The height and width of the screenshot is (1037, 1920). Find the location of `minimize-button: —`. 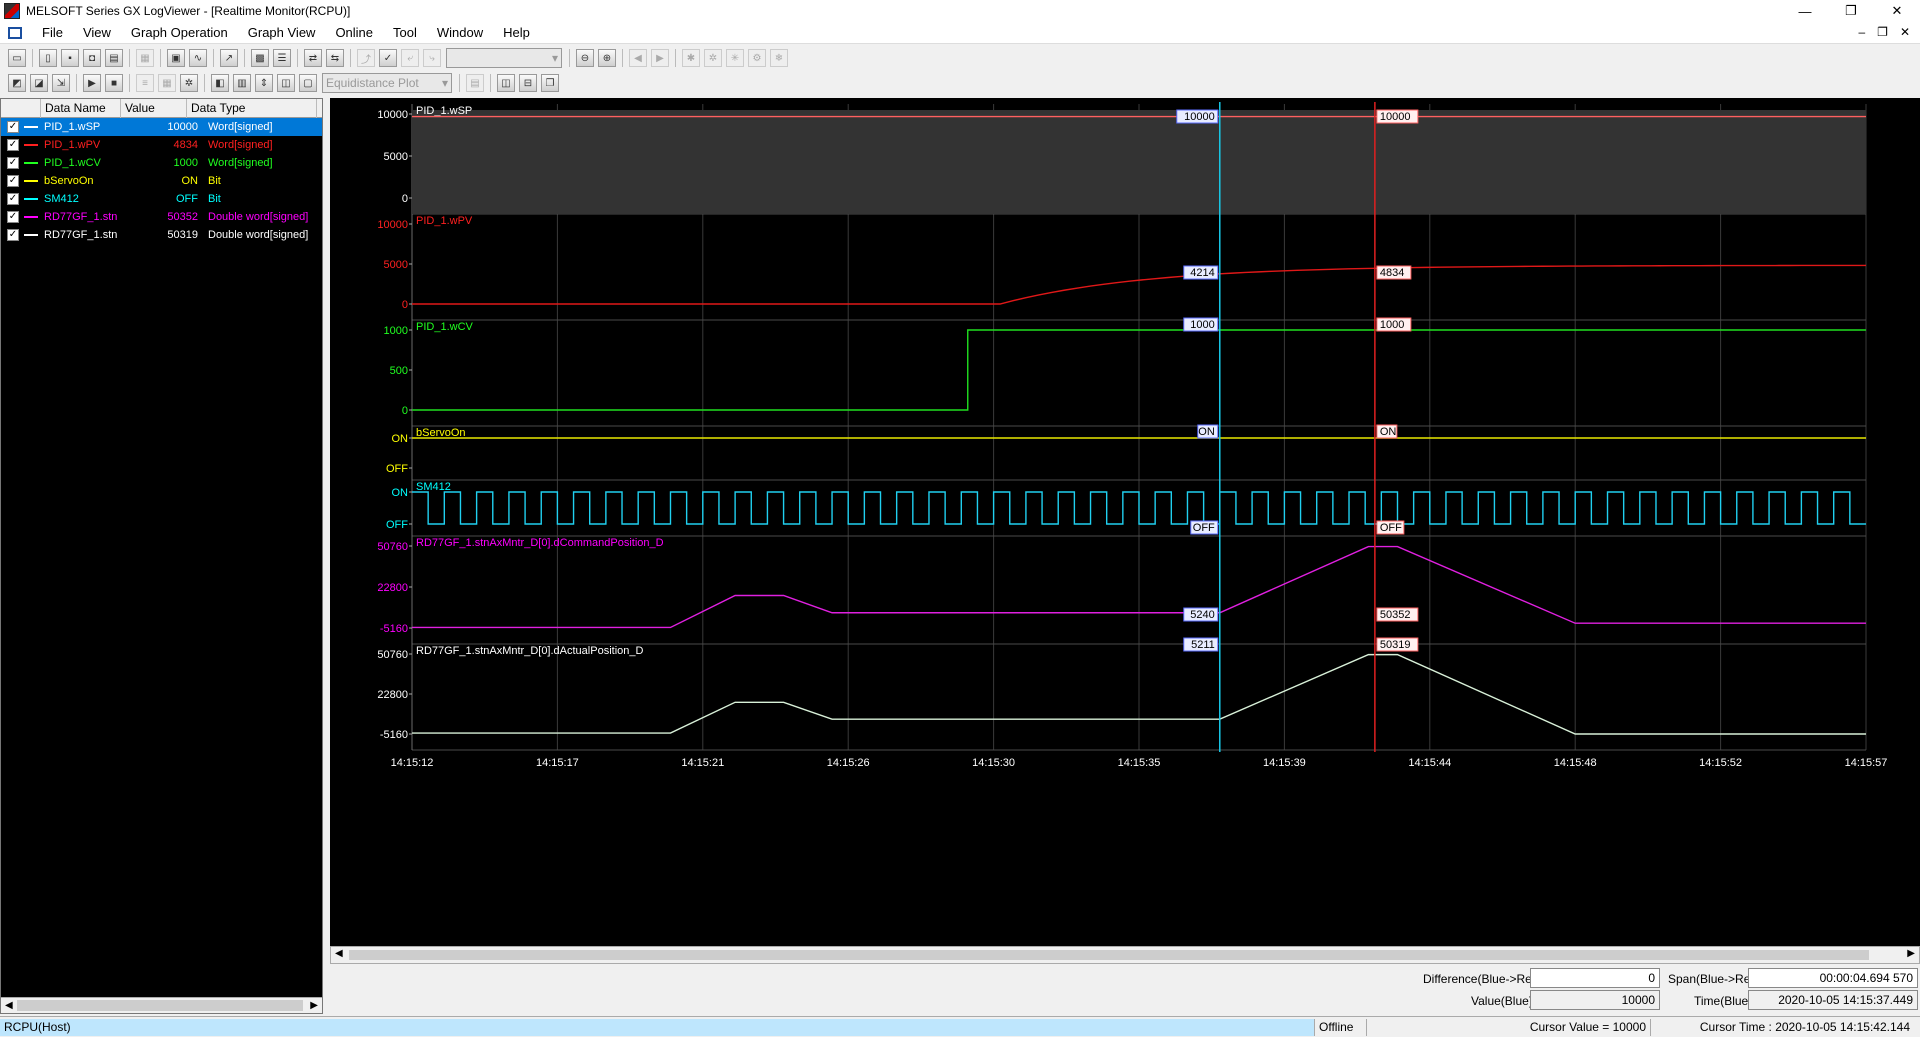

minimize-button: — is located at coordinates (1805, 11).